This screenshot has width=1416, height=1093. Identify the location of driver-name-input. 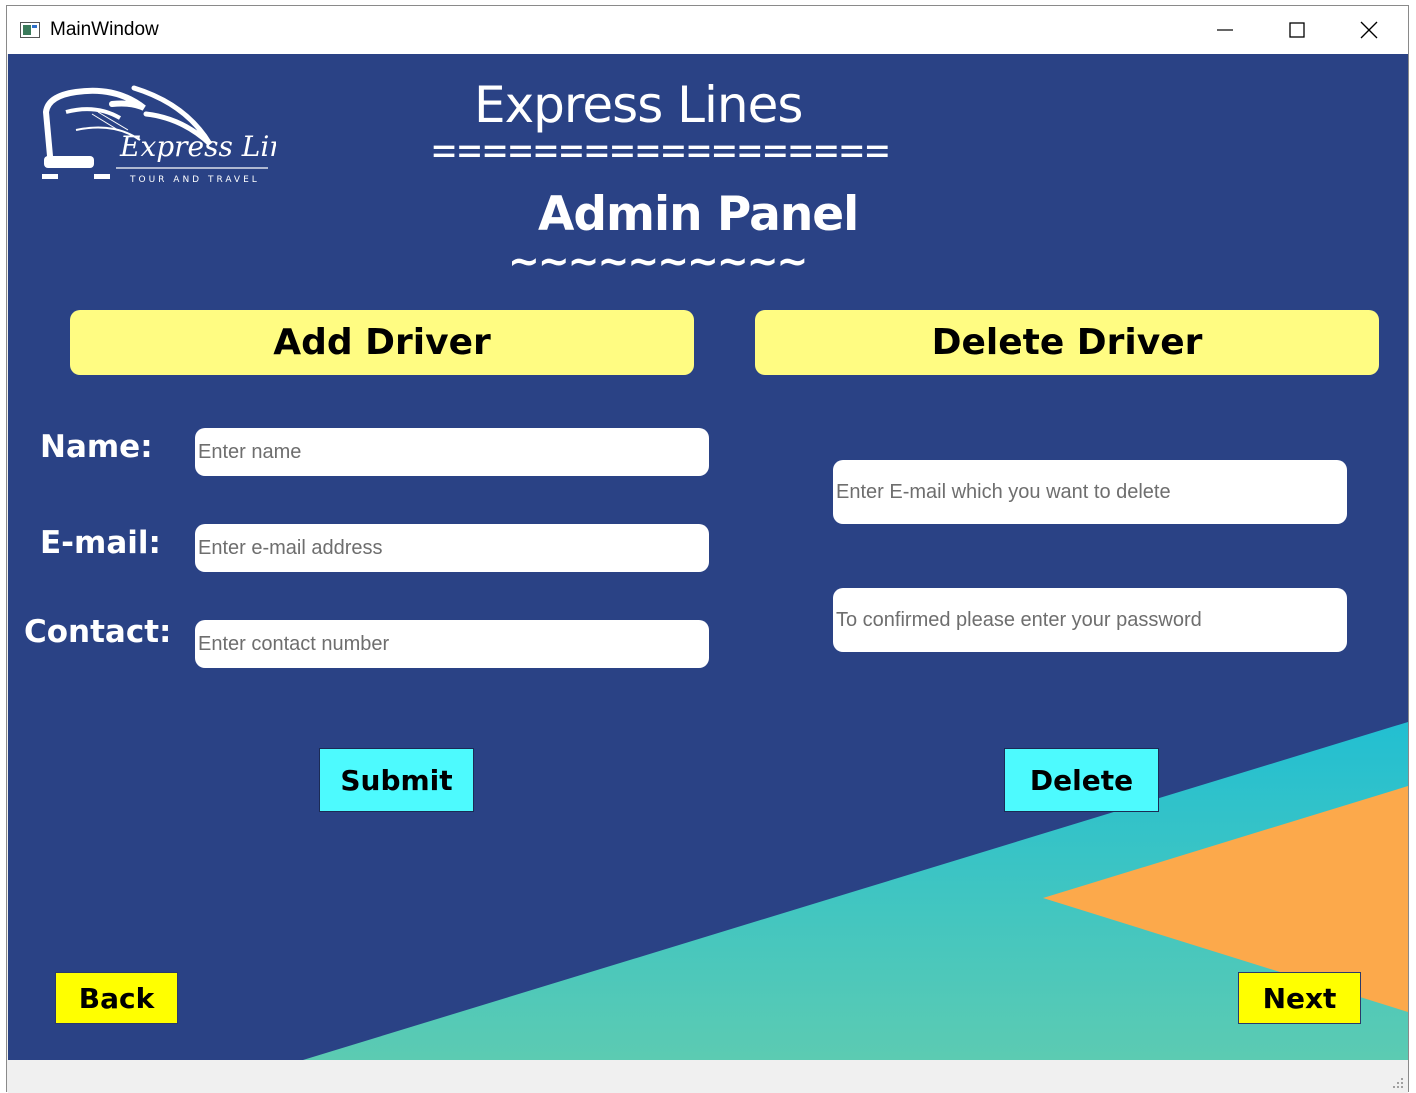
(452, 452).